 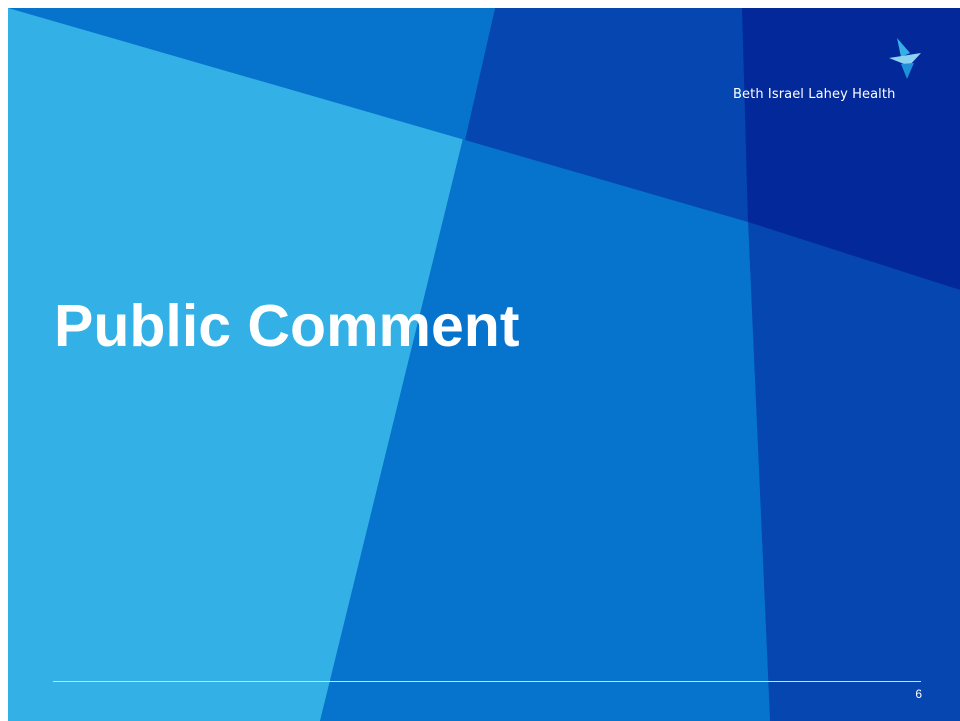 I want to click on slide-frame-top, so click(x=480, y=4).